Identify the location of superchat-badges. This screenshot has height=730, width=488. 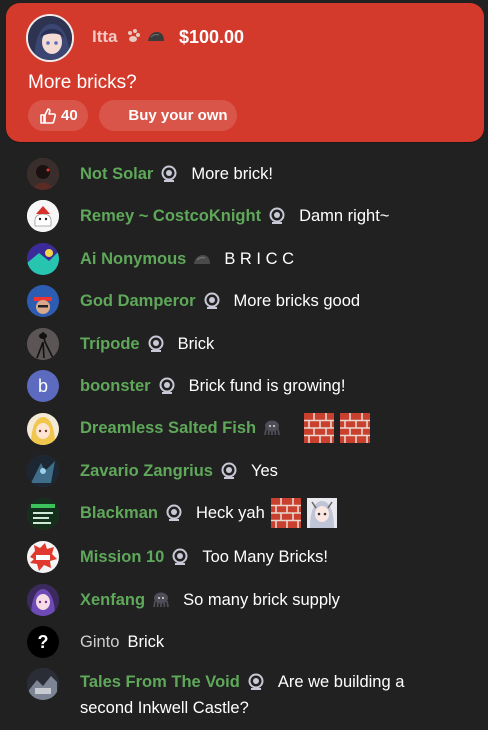
(145, 36).